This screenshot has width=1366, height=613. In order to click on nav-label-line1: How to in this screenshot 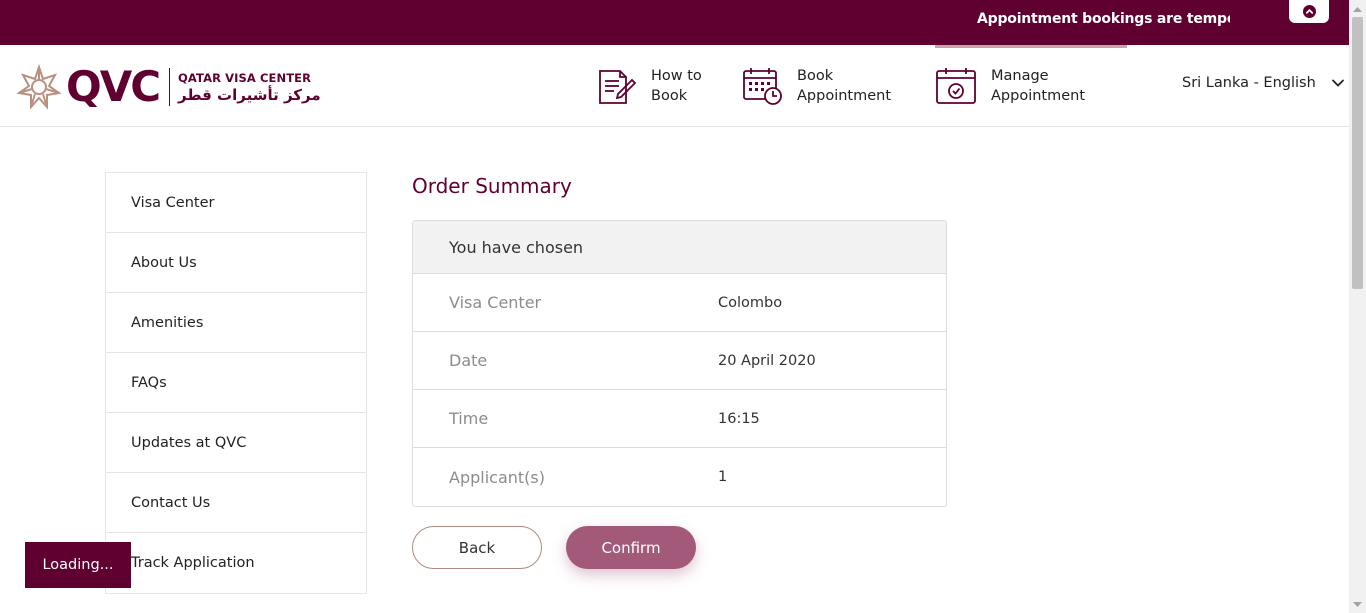, I will do `click(676, 76)`.